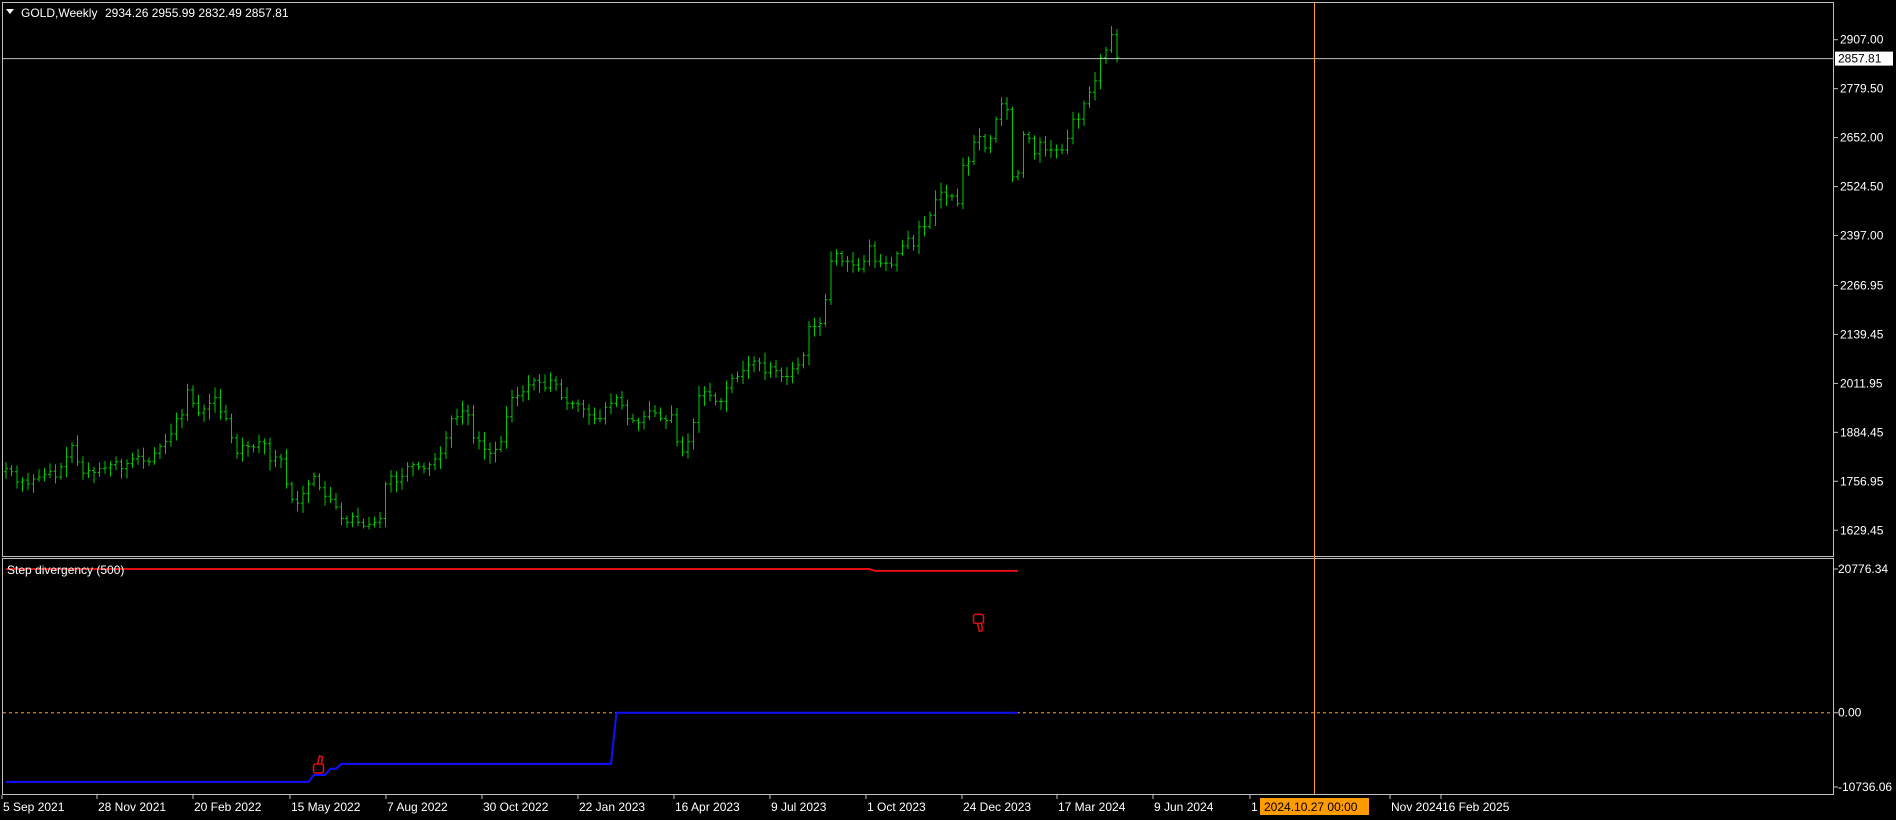 Image resolution: width=1896 pixels, height=820 pixels. What do you see at coordinates (1862, 138) in the screenshot?
I see `price-tick-label: 2652.00` at bounding box center [1862, 138].